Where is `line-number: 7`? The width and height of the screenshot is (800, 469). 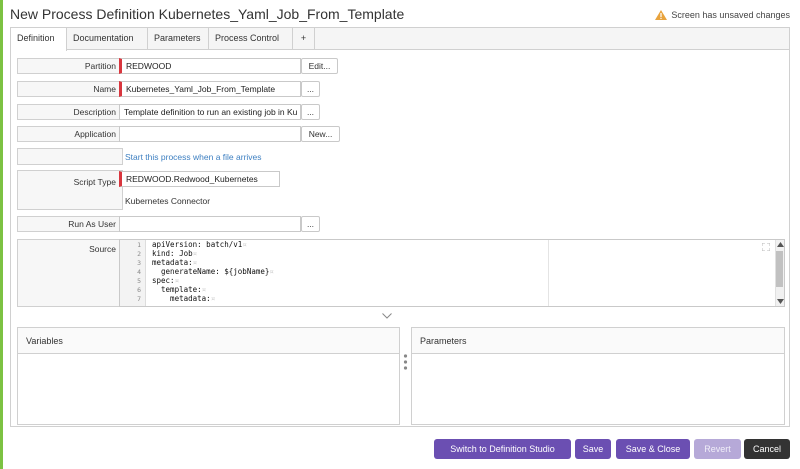 line-number: 7 is located at coordinates (139, 299).